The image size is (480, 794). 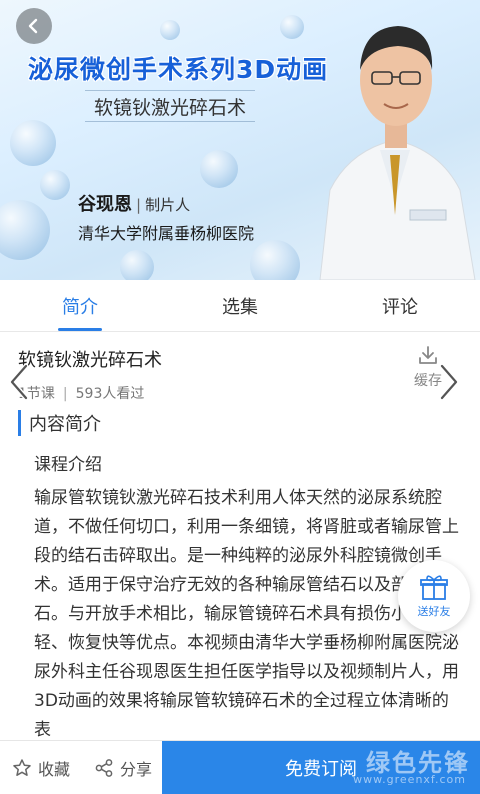 I want to click on share-button: 分享, so click(x=123, y=767).